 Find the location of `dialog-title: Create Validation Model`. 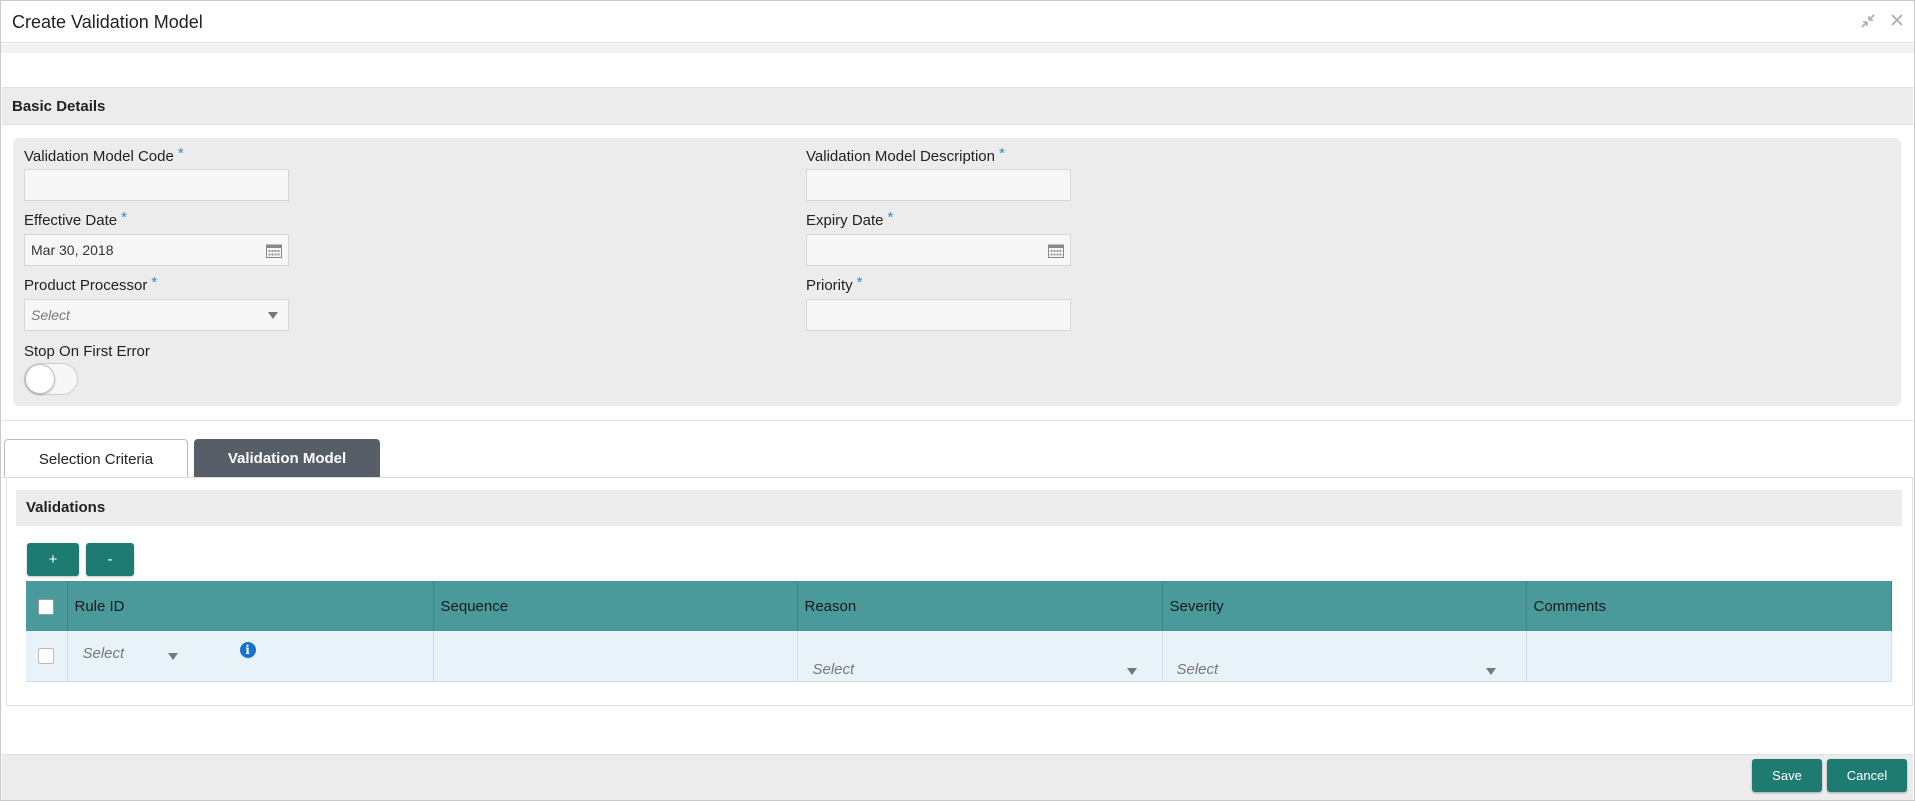

dialog-title: Create Validation Model is located at coordinates (107, 22).